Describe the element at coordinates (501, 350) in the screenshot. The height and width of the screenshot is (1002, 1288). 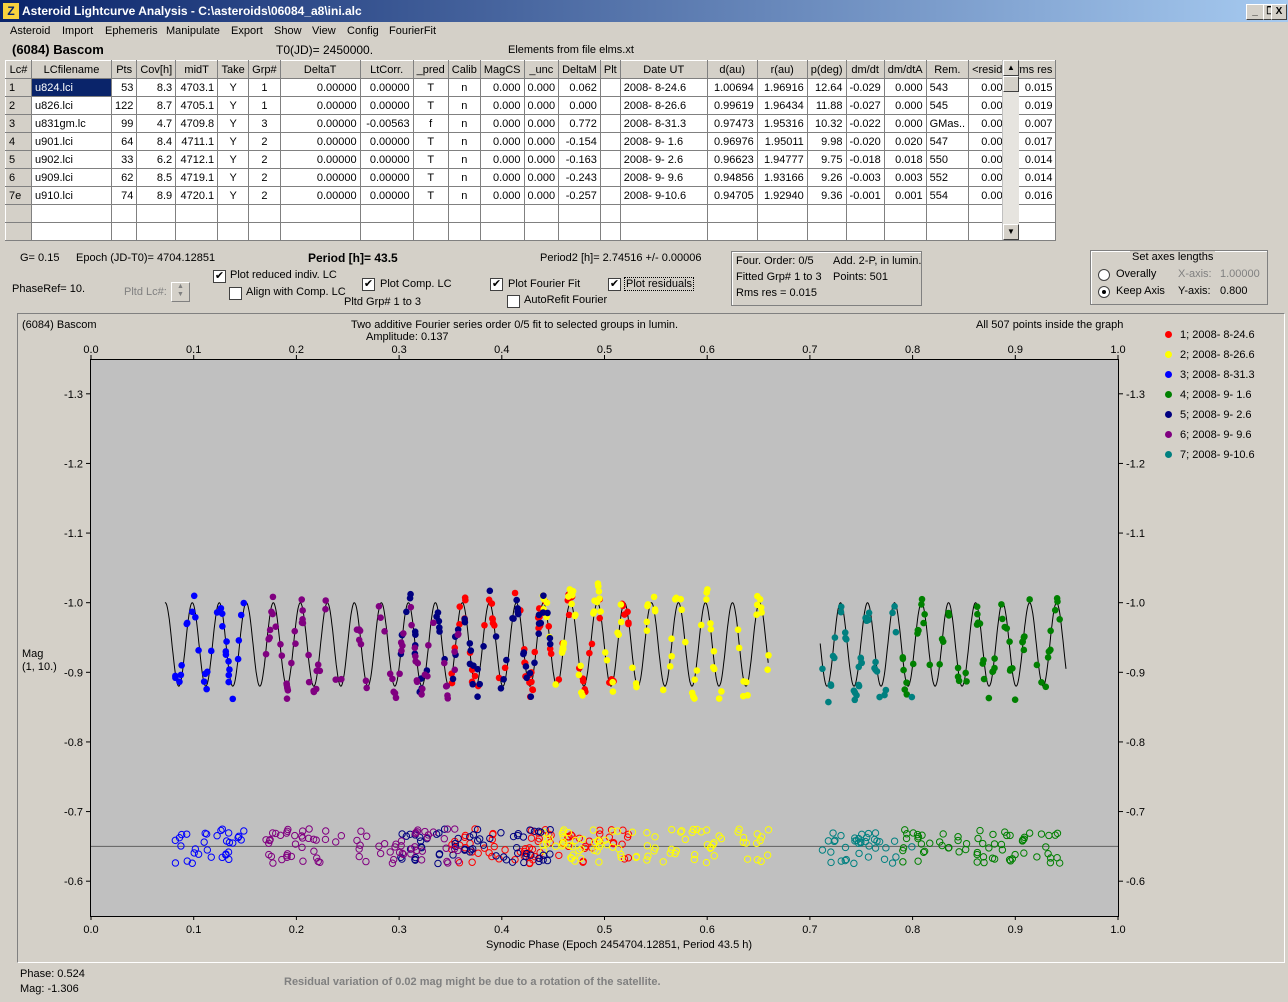
I see `x-tick-label-top: 0.4` at that location.